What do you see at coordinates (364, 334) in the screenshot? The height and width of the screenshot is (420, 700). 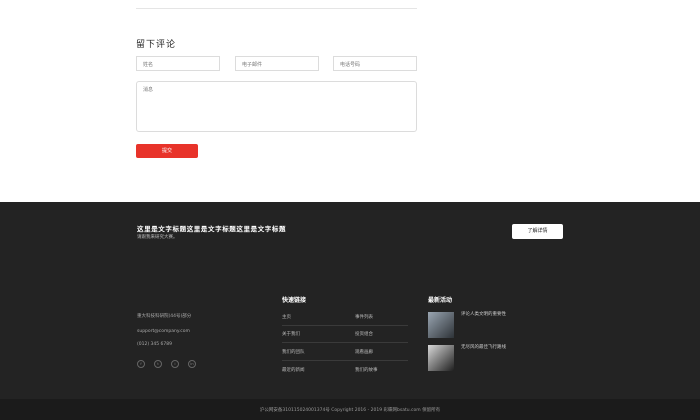 I see `quick-link-portfolio: 投资组合` at bounding box center [364, 334].